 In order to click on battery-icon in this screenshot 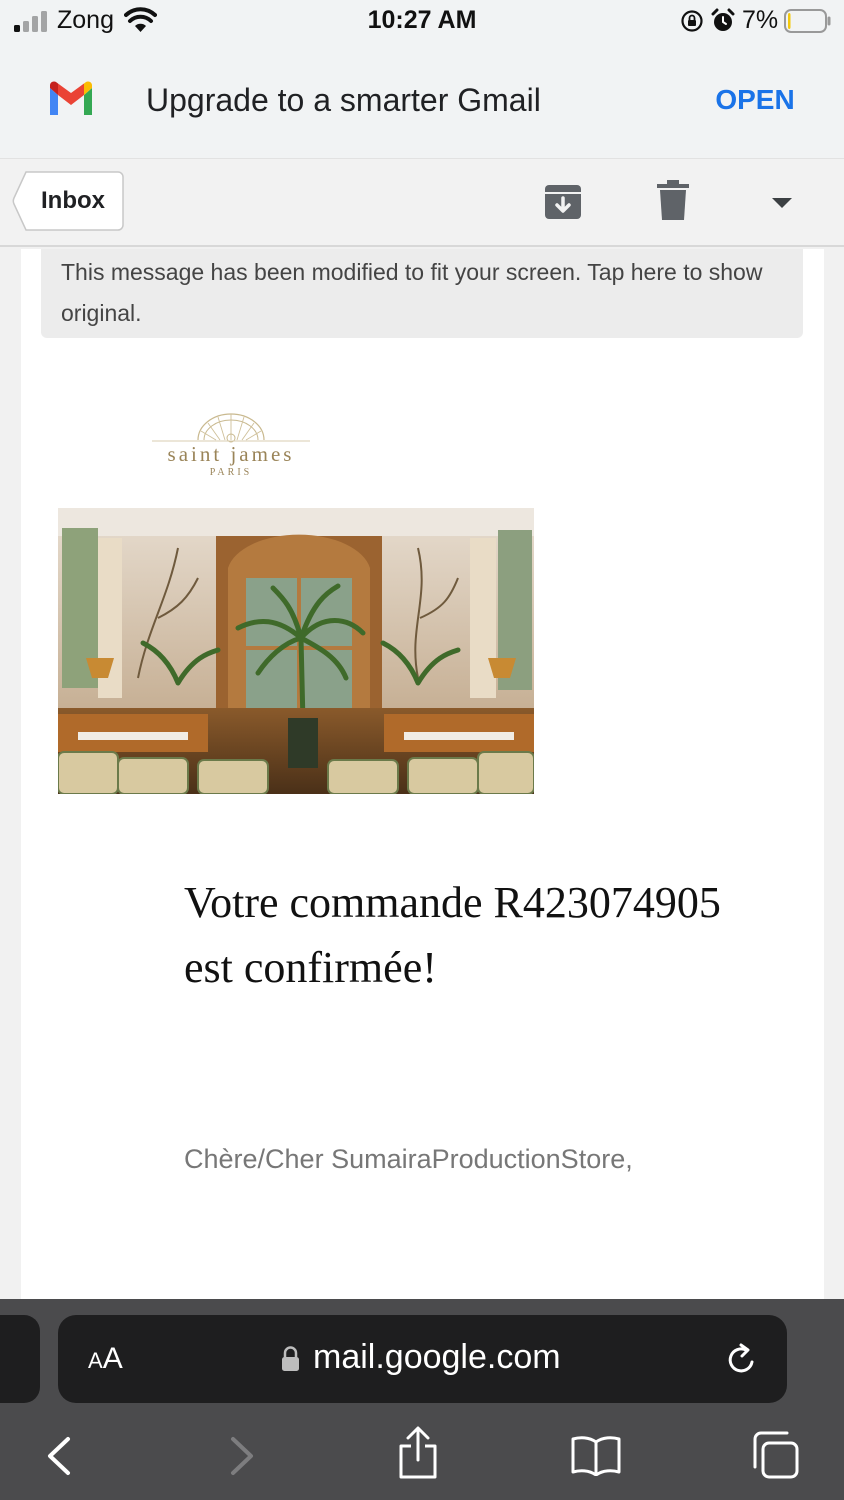, I will do `click(807, 21)`.